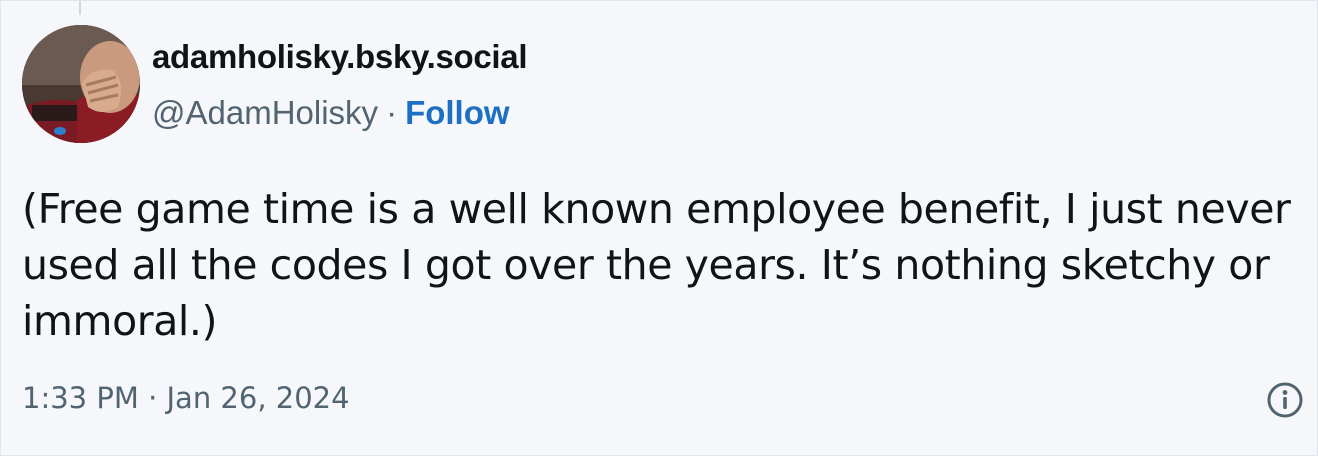 The image size is (1318, 456). I want to click on follow-button: Follow, so click(457, 112).